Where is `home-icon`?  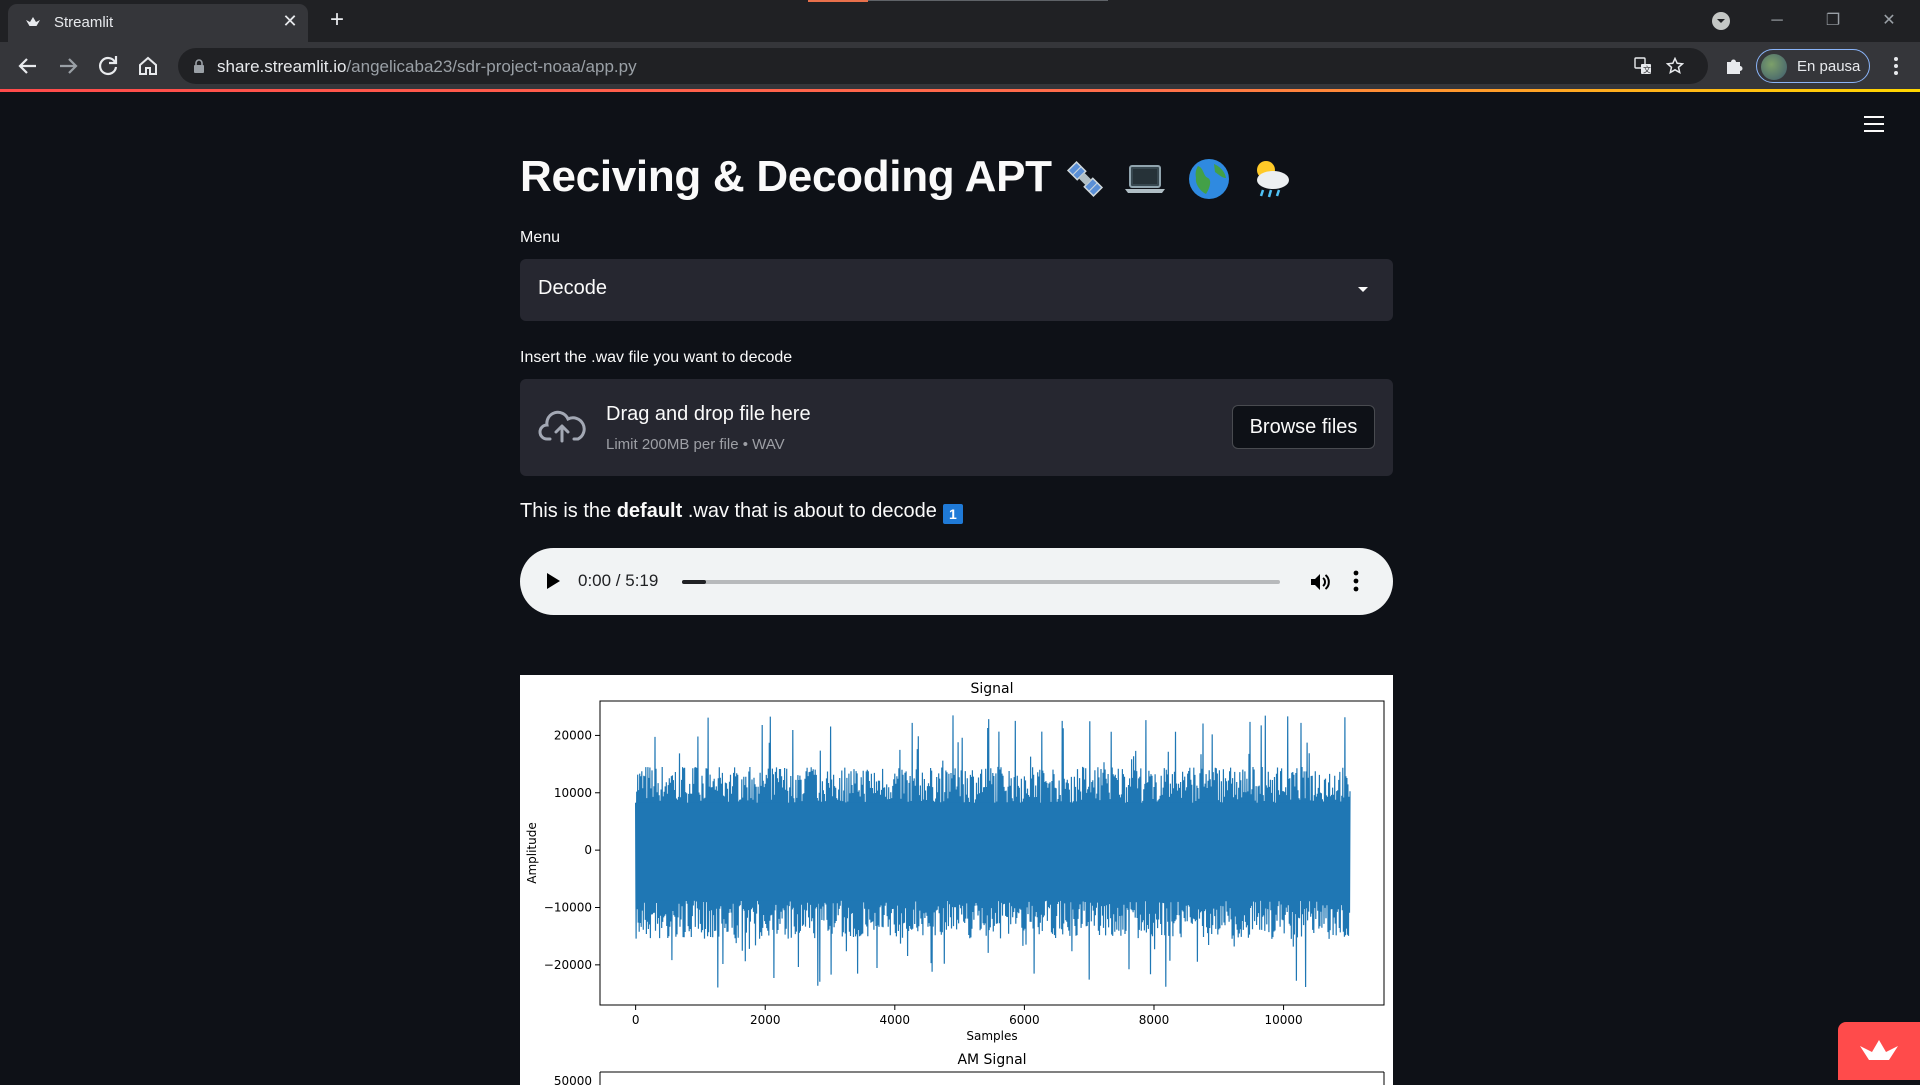
home-icon is located at coordinates (148, 66).